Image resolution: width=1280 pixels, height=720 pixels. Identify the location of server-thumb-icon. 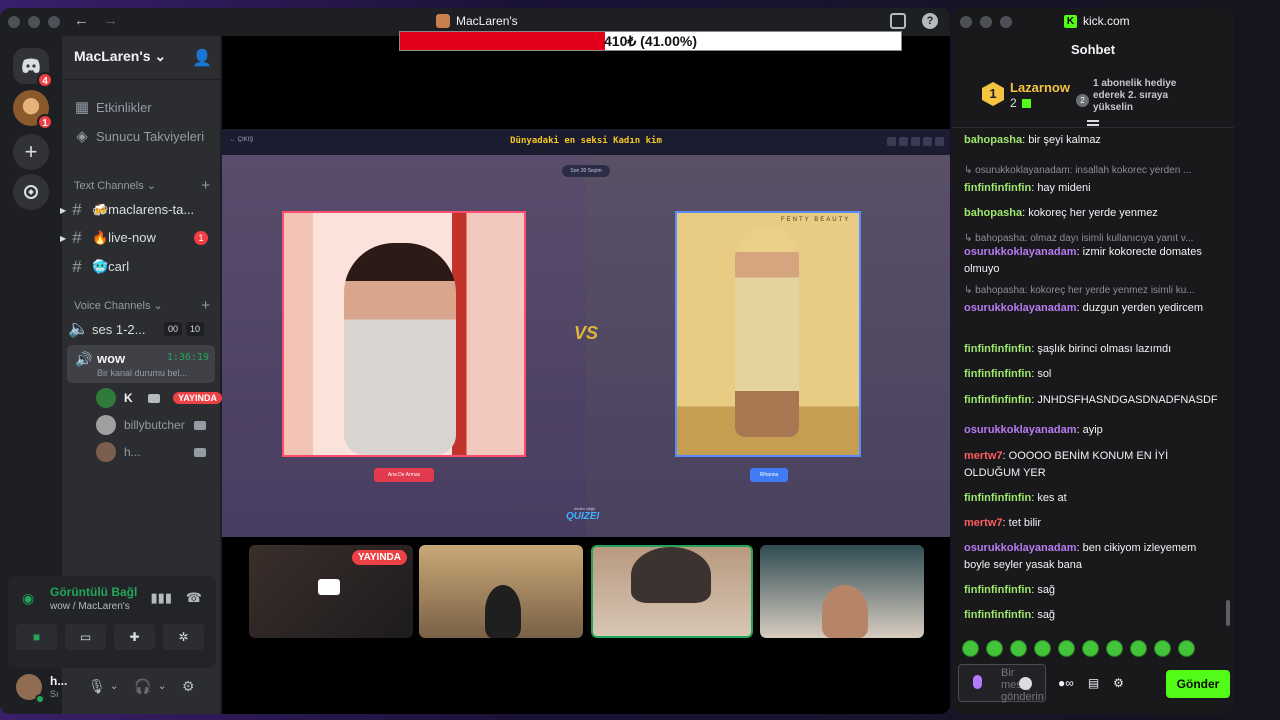
(443, 21).